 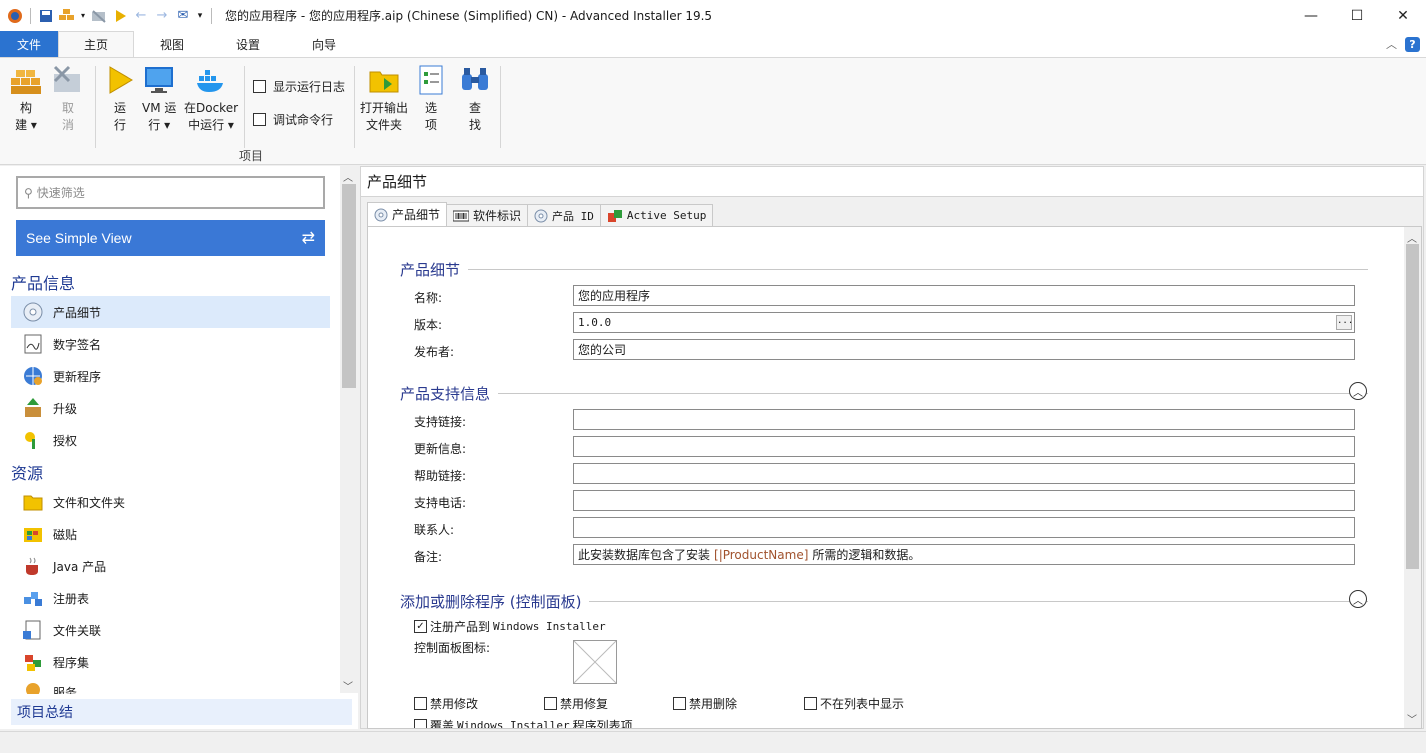 I want to click on mail-icon: ✉, so click(x=183, y=16).